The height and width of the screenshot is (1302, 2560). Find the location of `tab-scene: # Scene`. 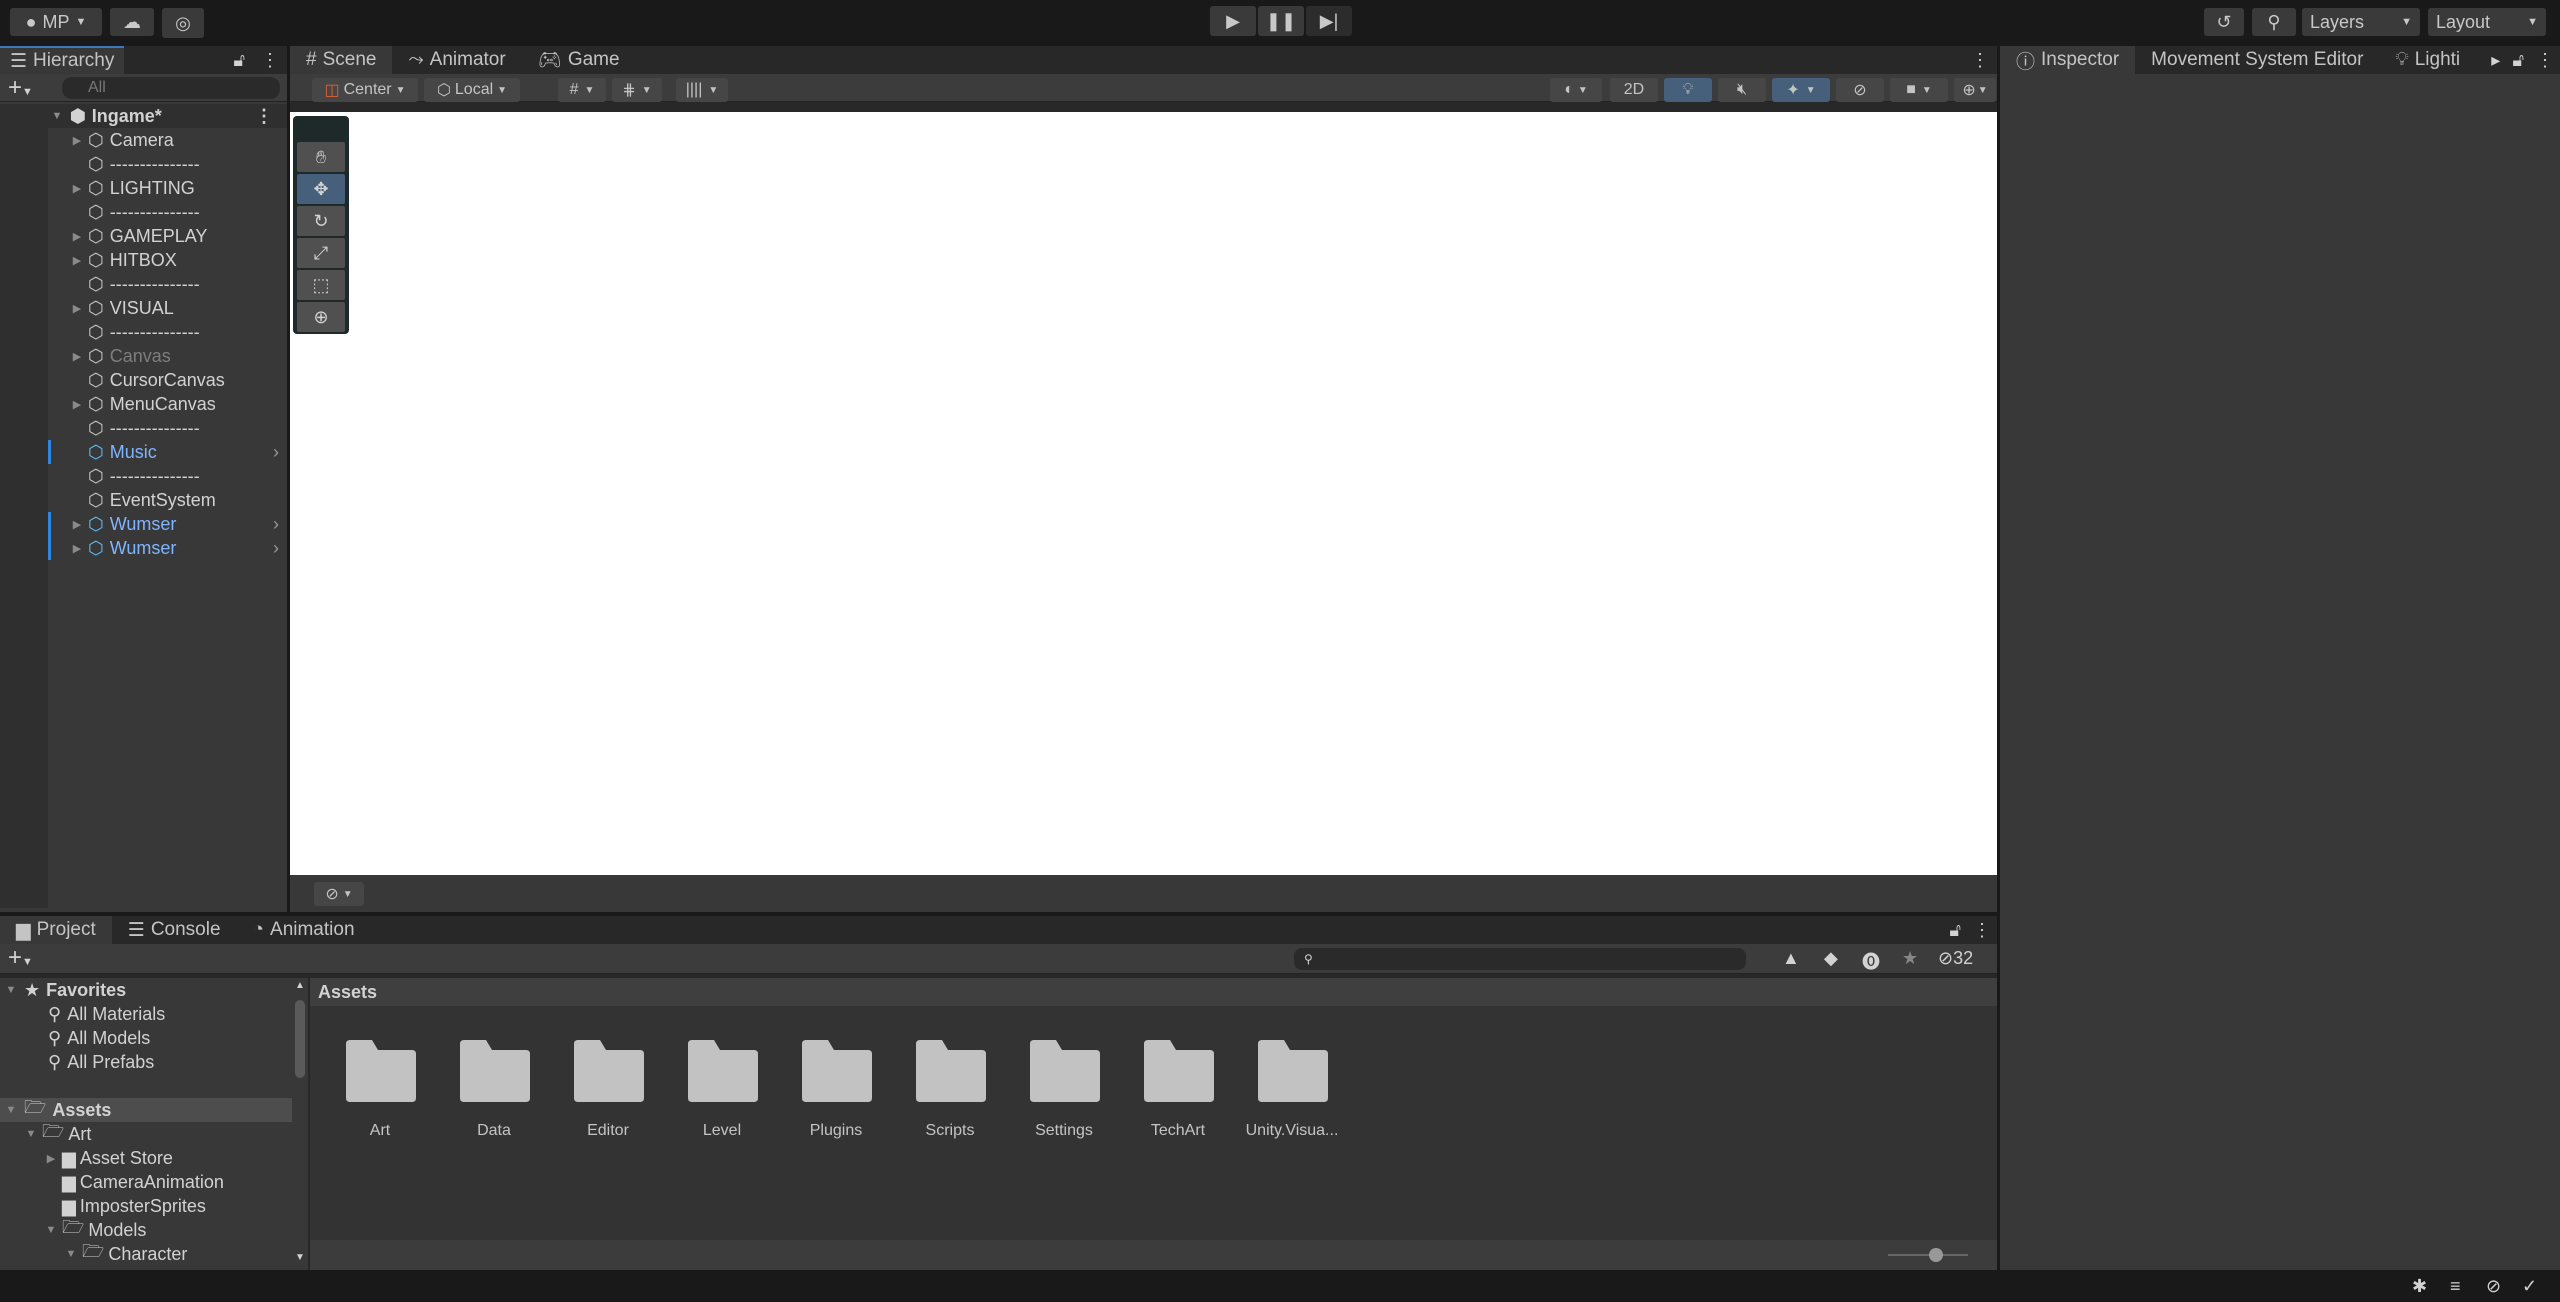

tab-scene: # Scene is located at coordinates (341, 60).